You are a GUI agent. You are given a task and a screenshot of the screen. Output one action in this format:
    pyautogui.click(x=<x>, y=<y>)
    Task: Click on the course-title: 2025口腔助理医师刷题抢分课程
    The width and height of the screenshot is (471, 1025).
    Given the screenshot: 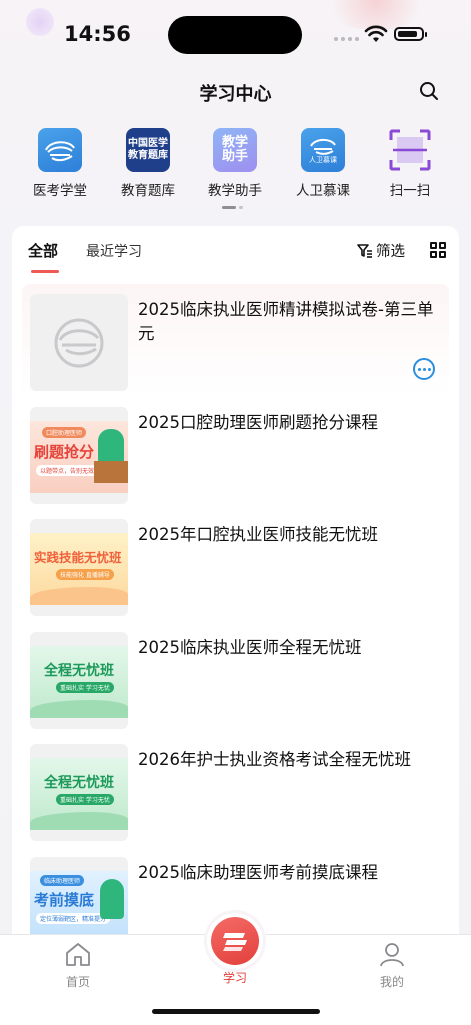 What is the action you would take?
    pyautogui.click(x=258, y=422)
    